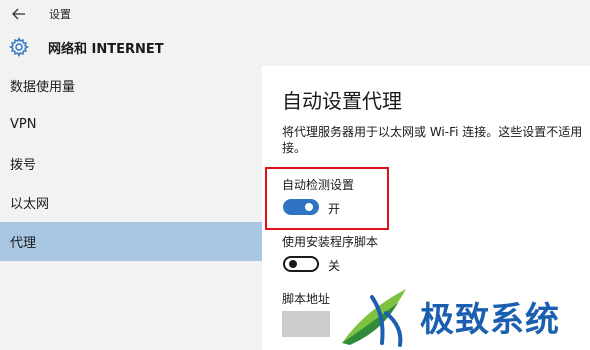  I want to click on sidebar-item-label: 拨号, so click(23, 165).